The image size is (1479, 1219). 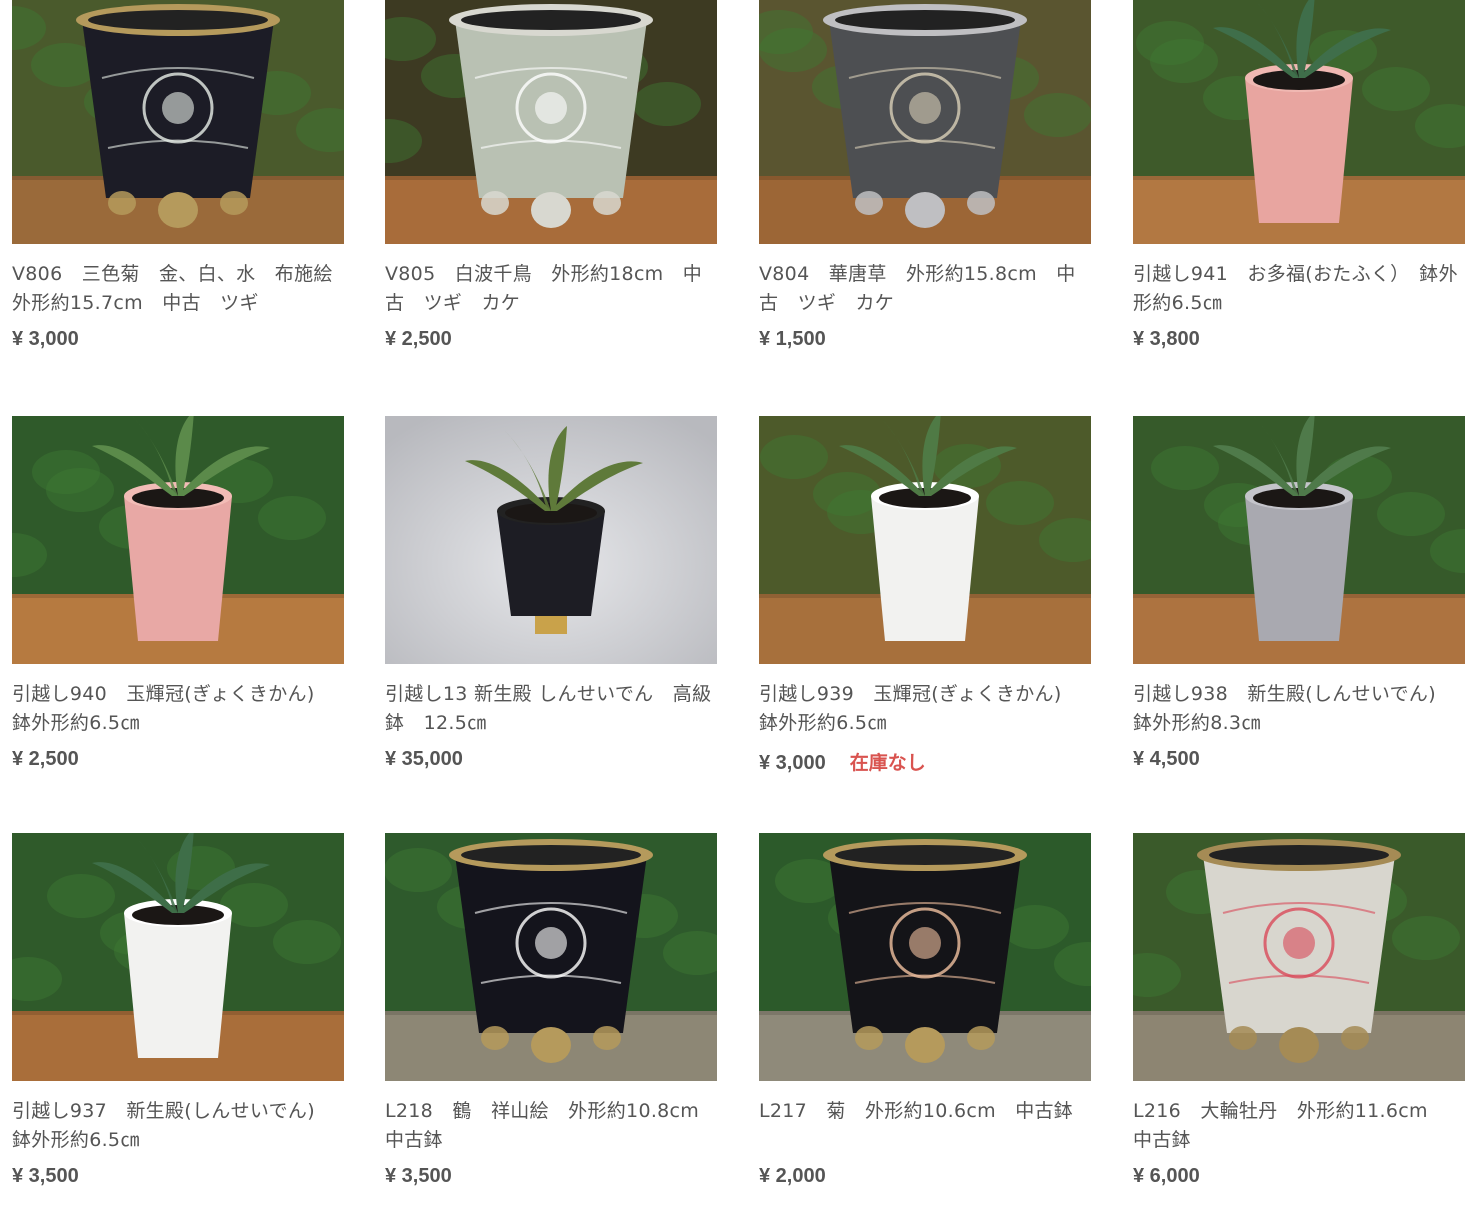 I want to click on product-price-row: ¥ 35,000, so click(x=551, y=762).